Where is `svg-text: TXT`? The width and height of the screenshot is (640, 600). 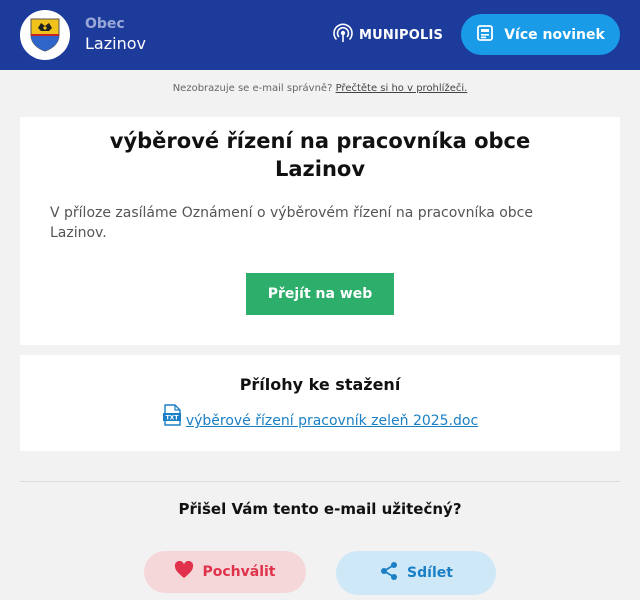
svg-text: TXT is located at coordinates (172, 418).